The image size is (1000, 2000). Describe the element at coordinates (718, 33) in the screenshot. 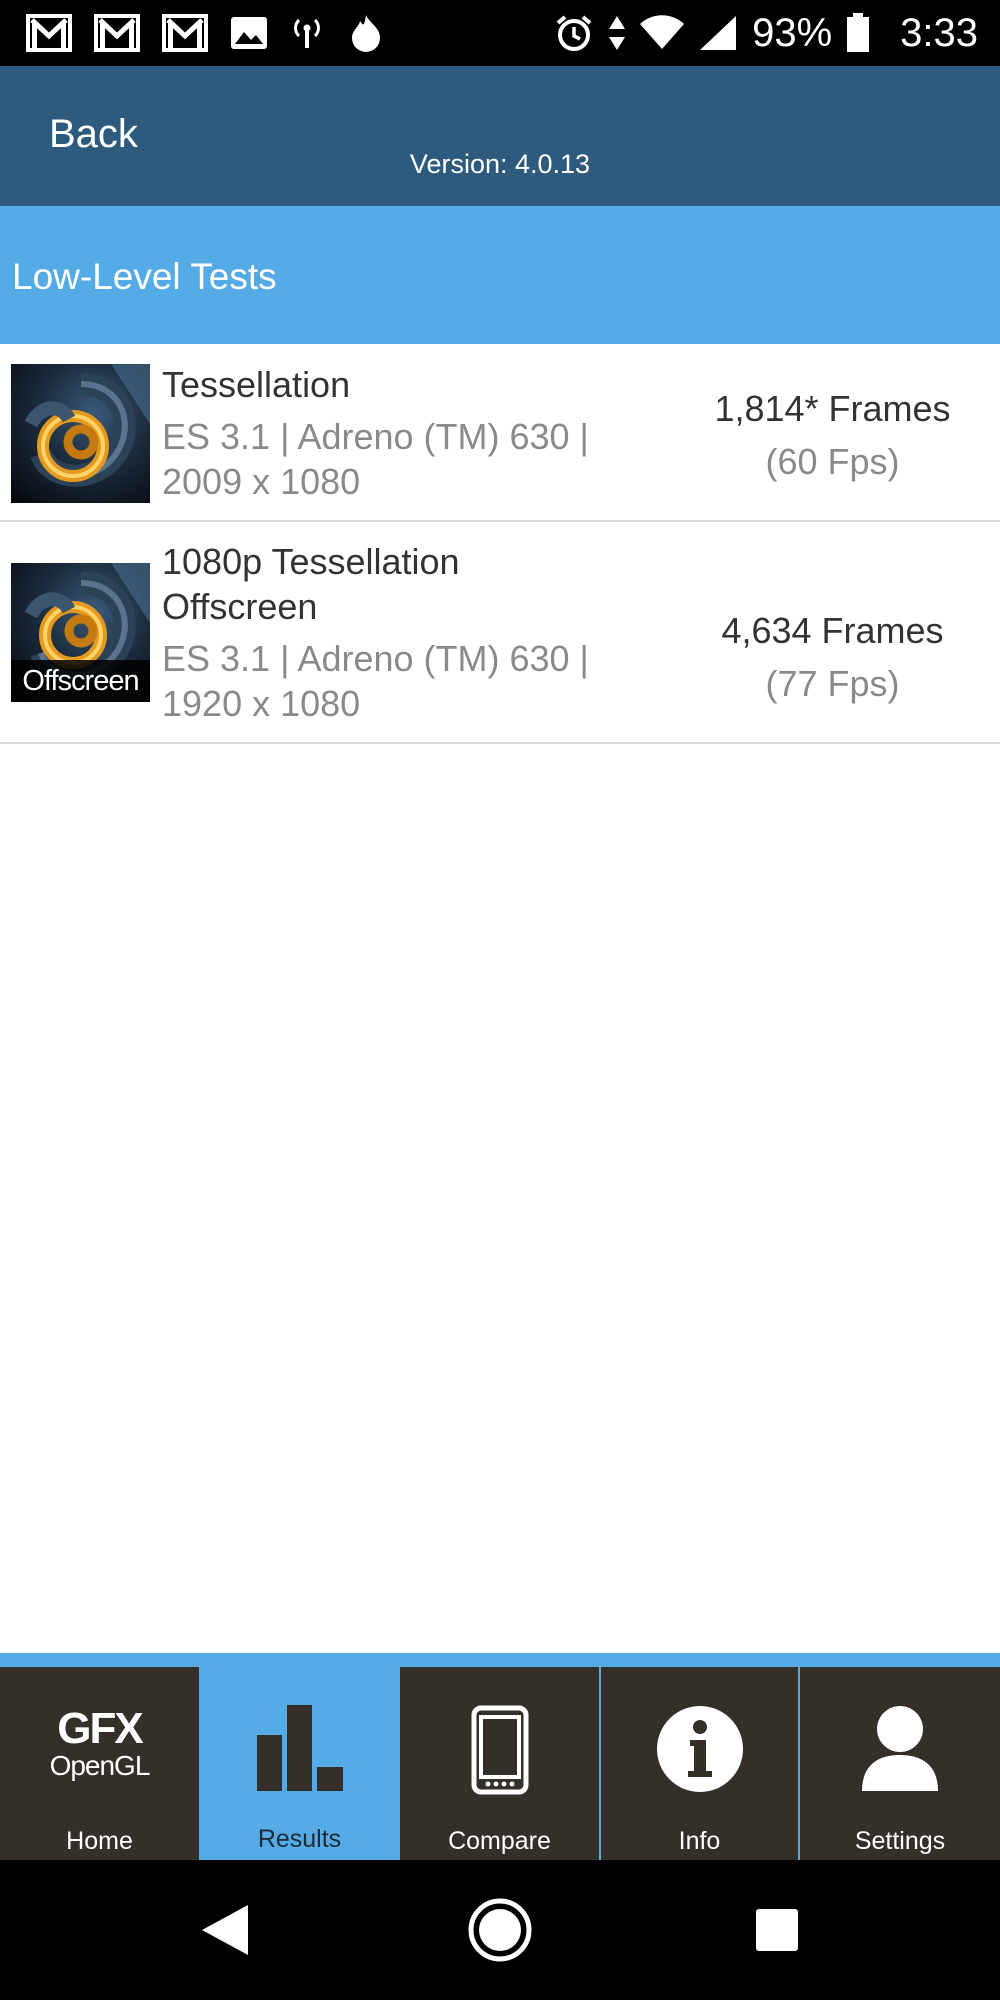

I see `signal-icon` at that location.